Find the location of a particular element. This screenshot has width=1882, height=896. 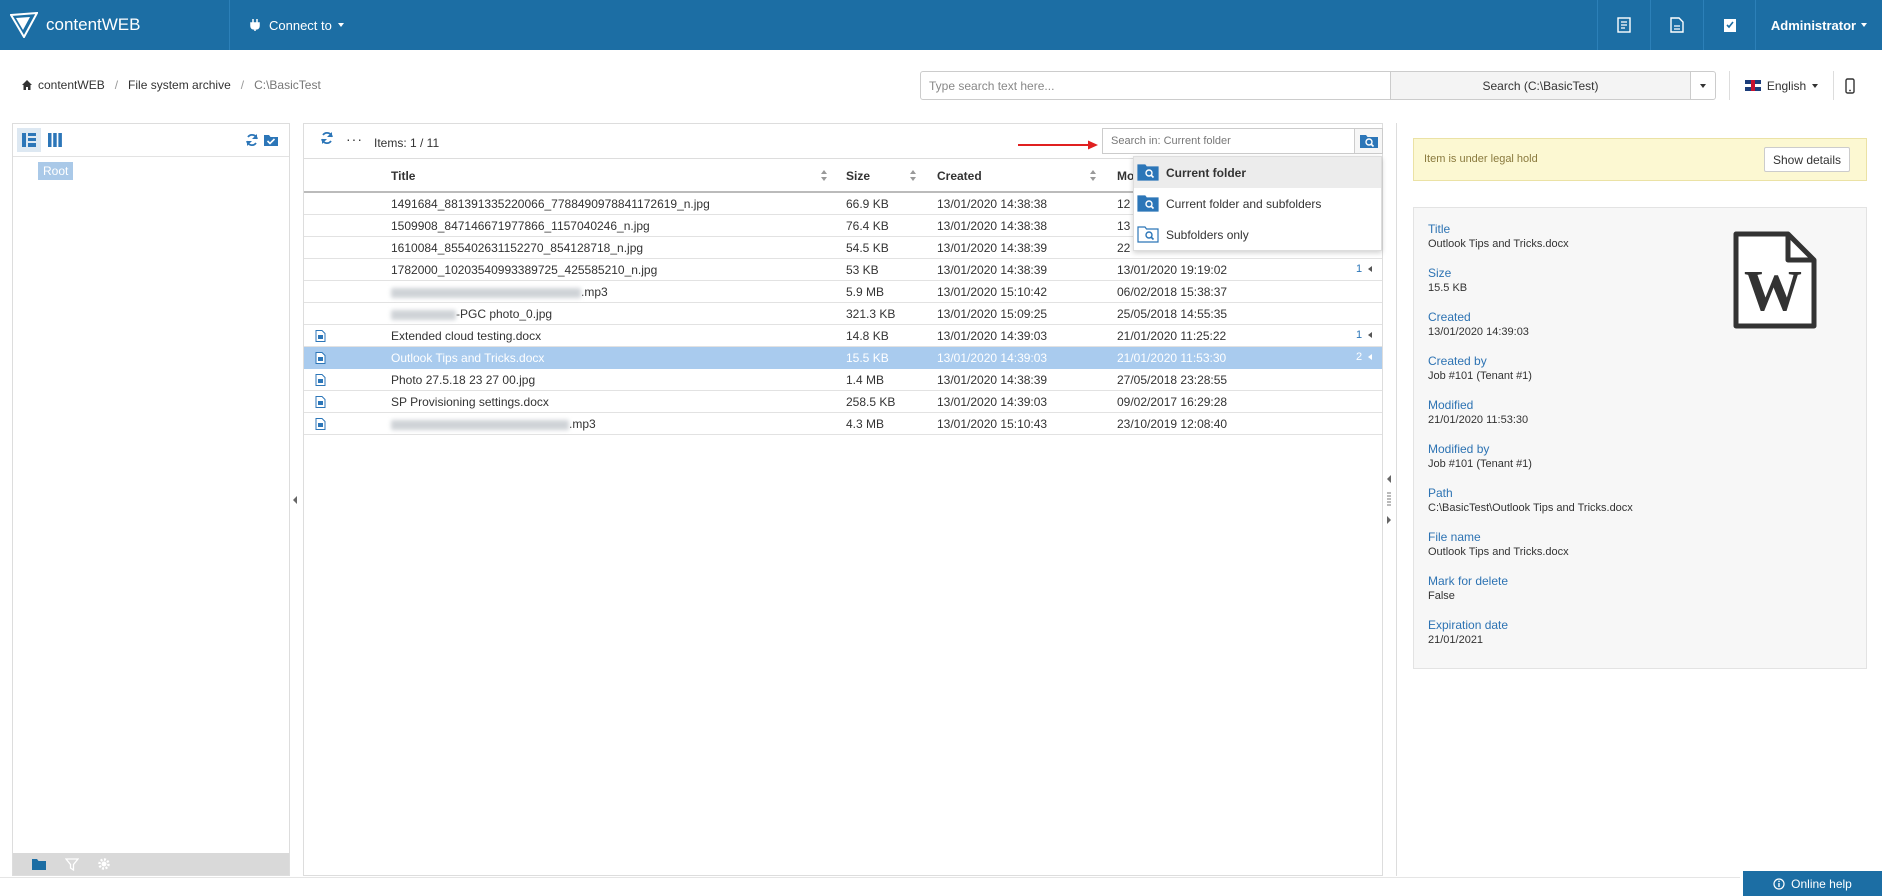

language-selector: English is located at coordinates (1781, 85).